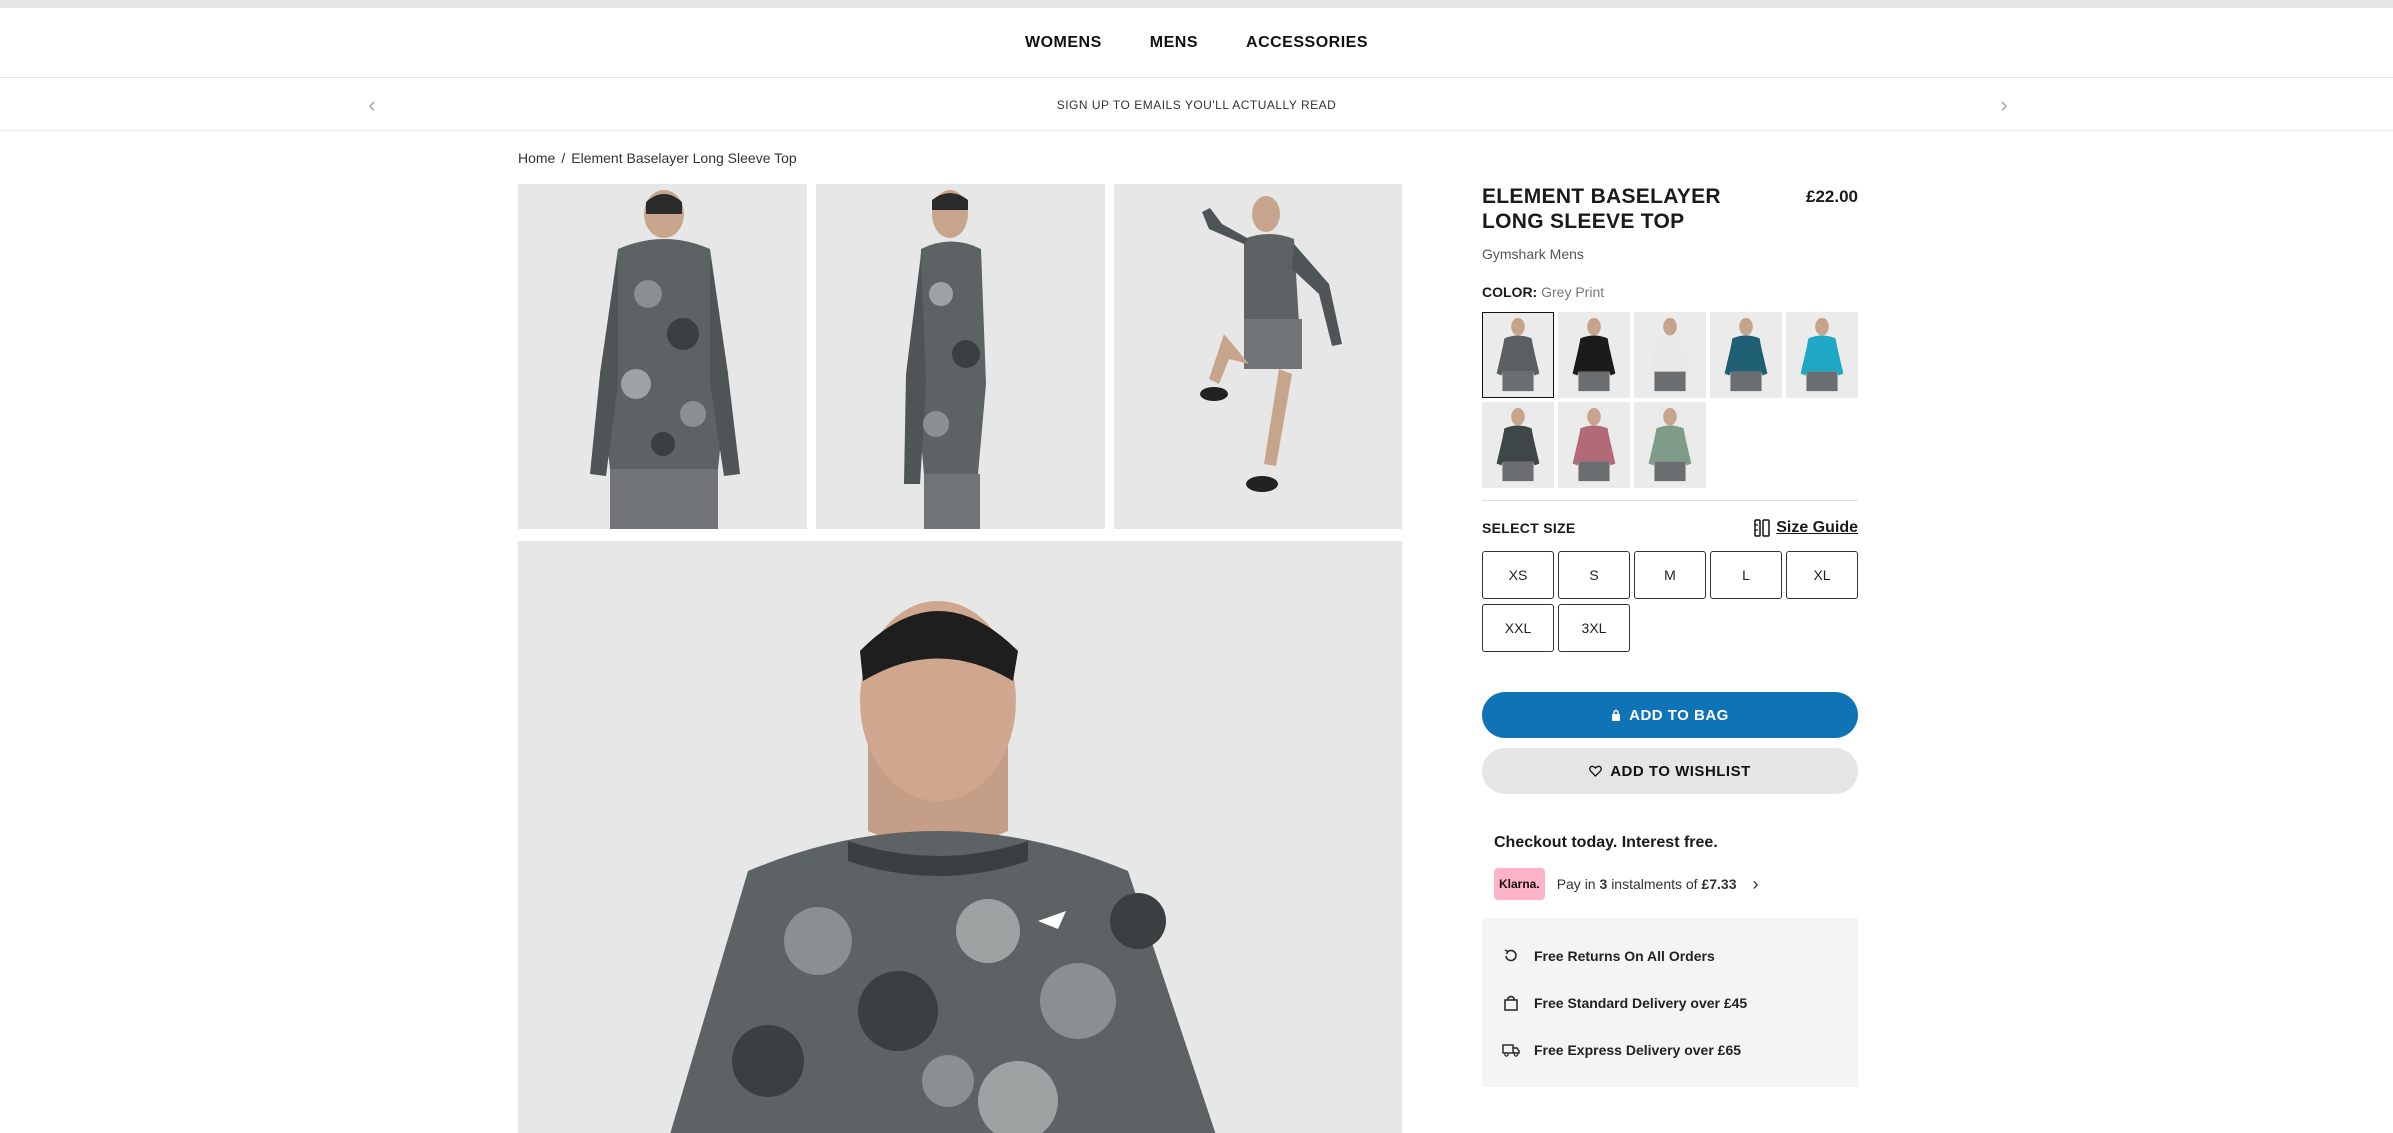 This screenshot has width=2393, height=1133. Describe the element at coordinates (1638, 1049) in the screenshot. I see `perk-express-label: Free Express Delivery over £65` at that location.